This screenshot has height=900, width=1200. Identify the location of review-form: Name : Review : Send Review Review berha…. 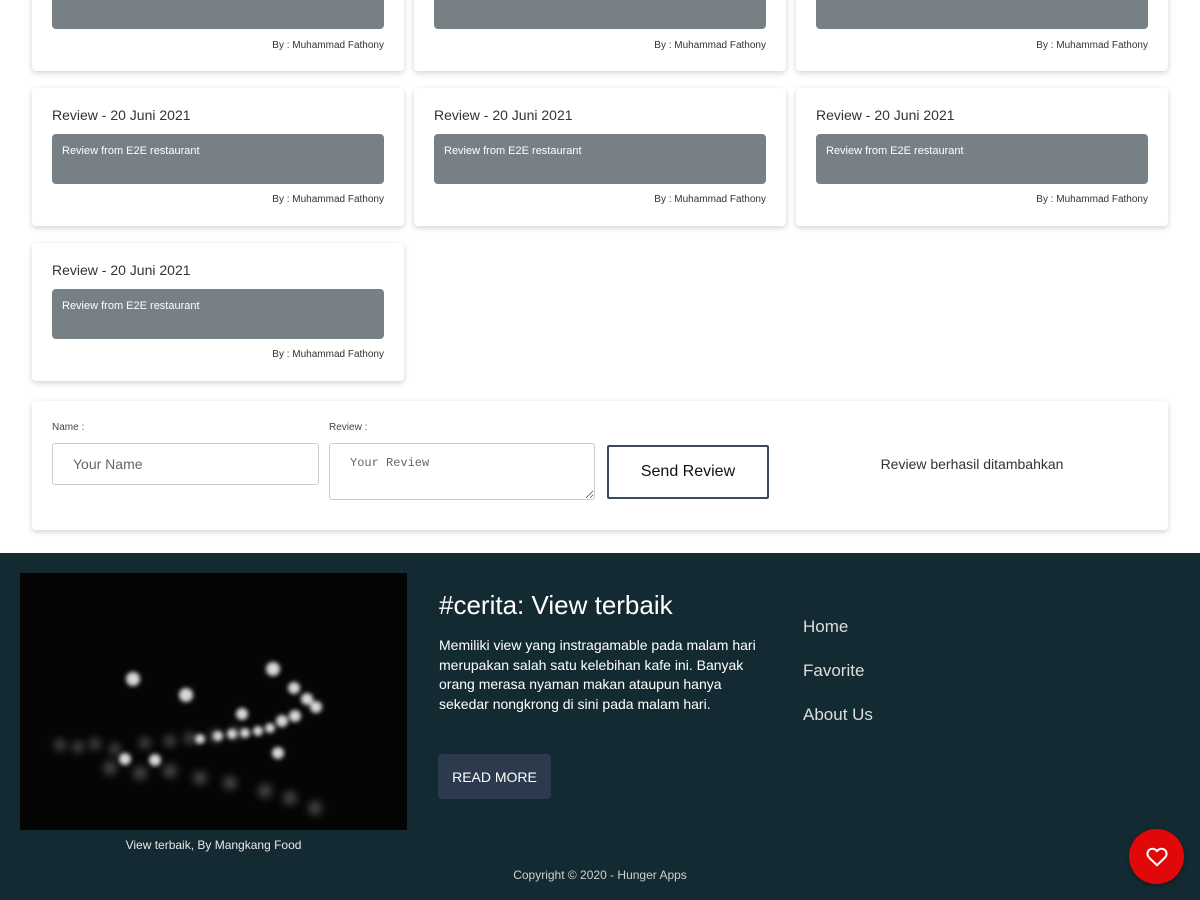
(600, 465).